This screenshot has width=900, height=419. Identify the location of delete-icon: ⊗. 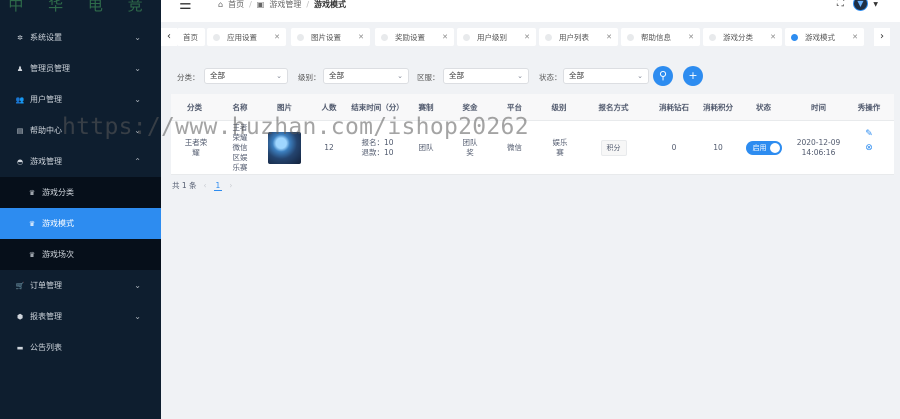
(869, 148).